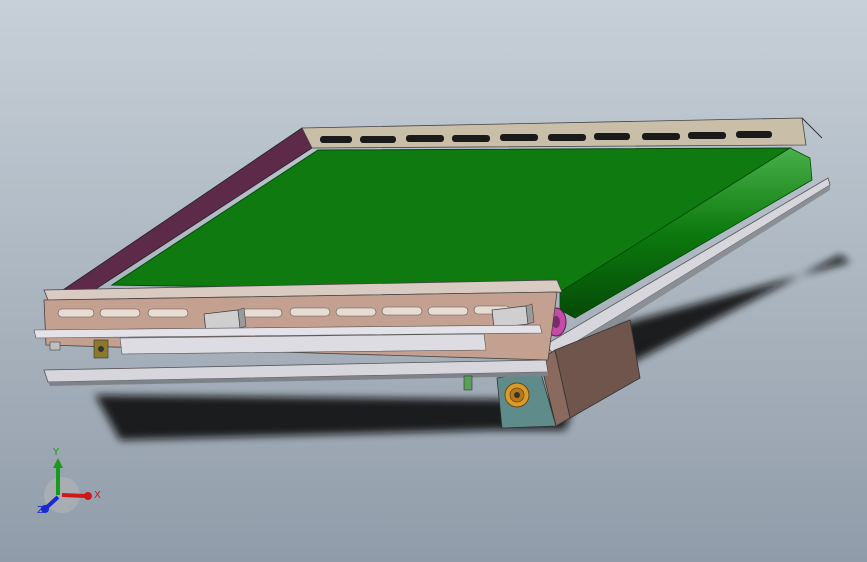  Describe the element at coordinates (101, 349) in the screenshot. I see `tensioner-bracket` at that location.